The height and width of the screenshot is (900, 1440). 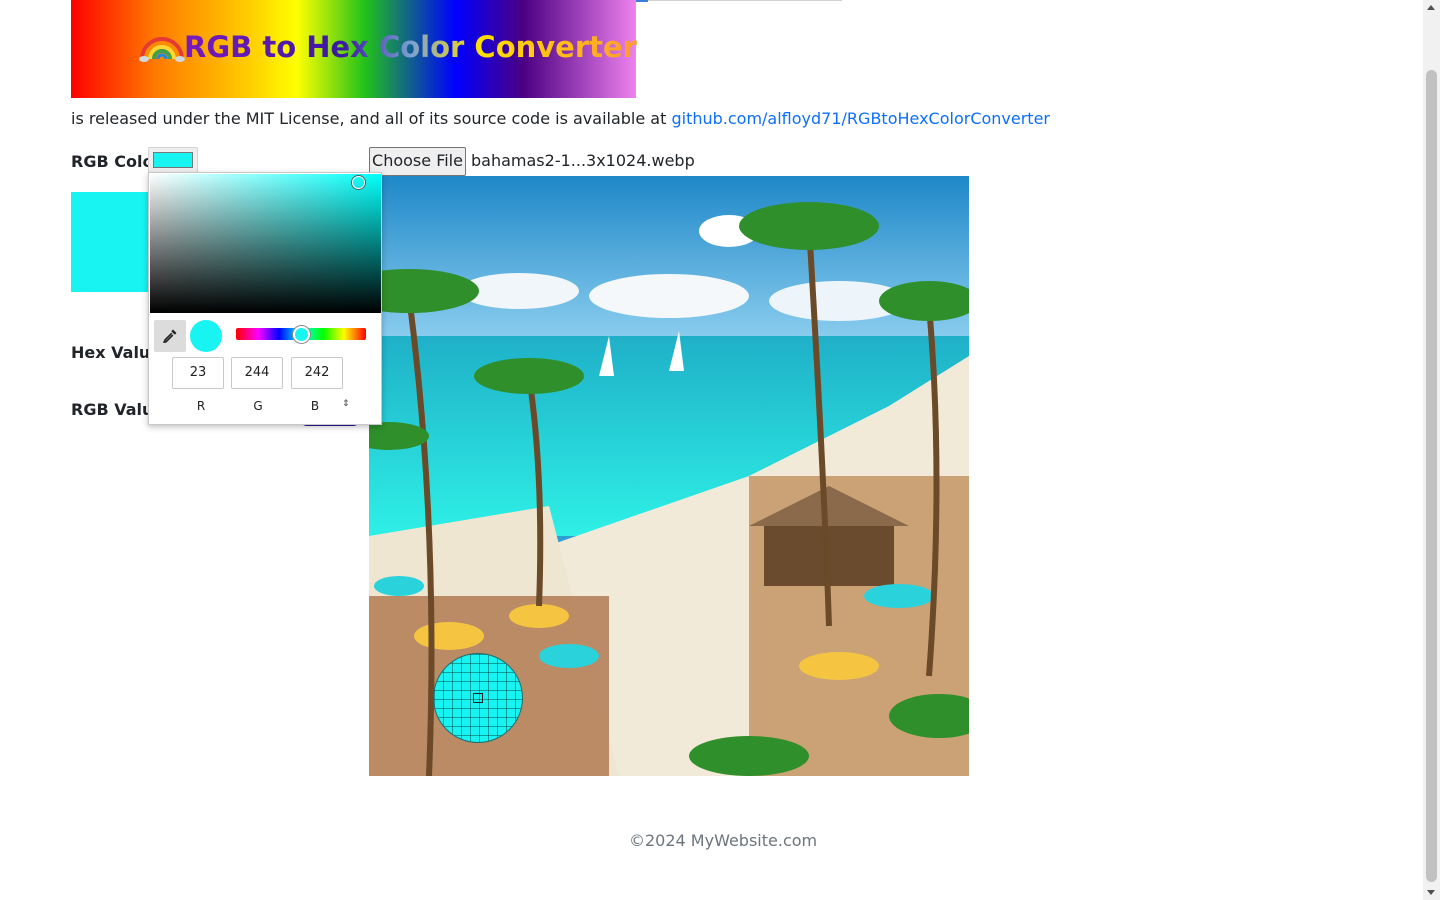 What do you see at coordinates (1431, 7) in the screenshot?
I see `scroll-up-arrow-icon` at bounding box center [1431, 7].